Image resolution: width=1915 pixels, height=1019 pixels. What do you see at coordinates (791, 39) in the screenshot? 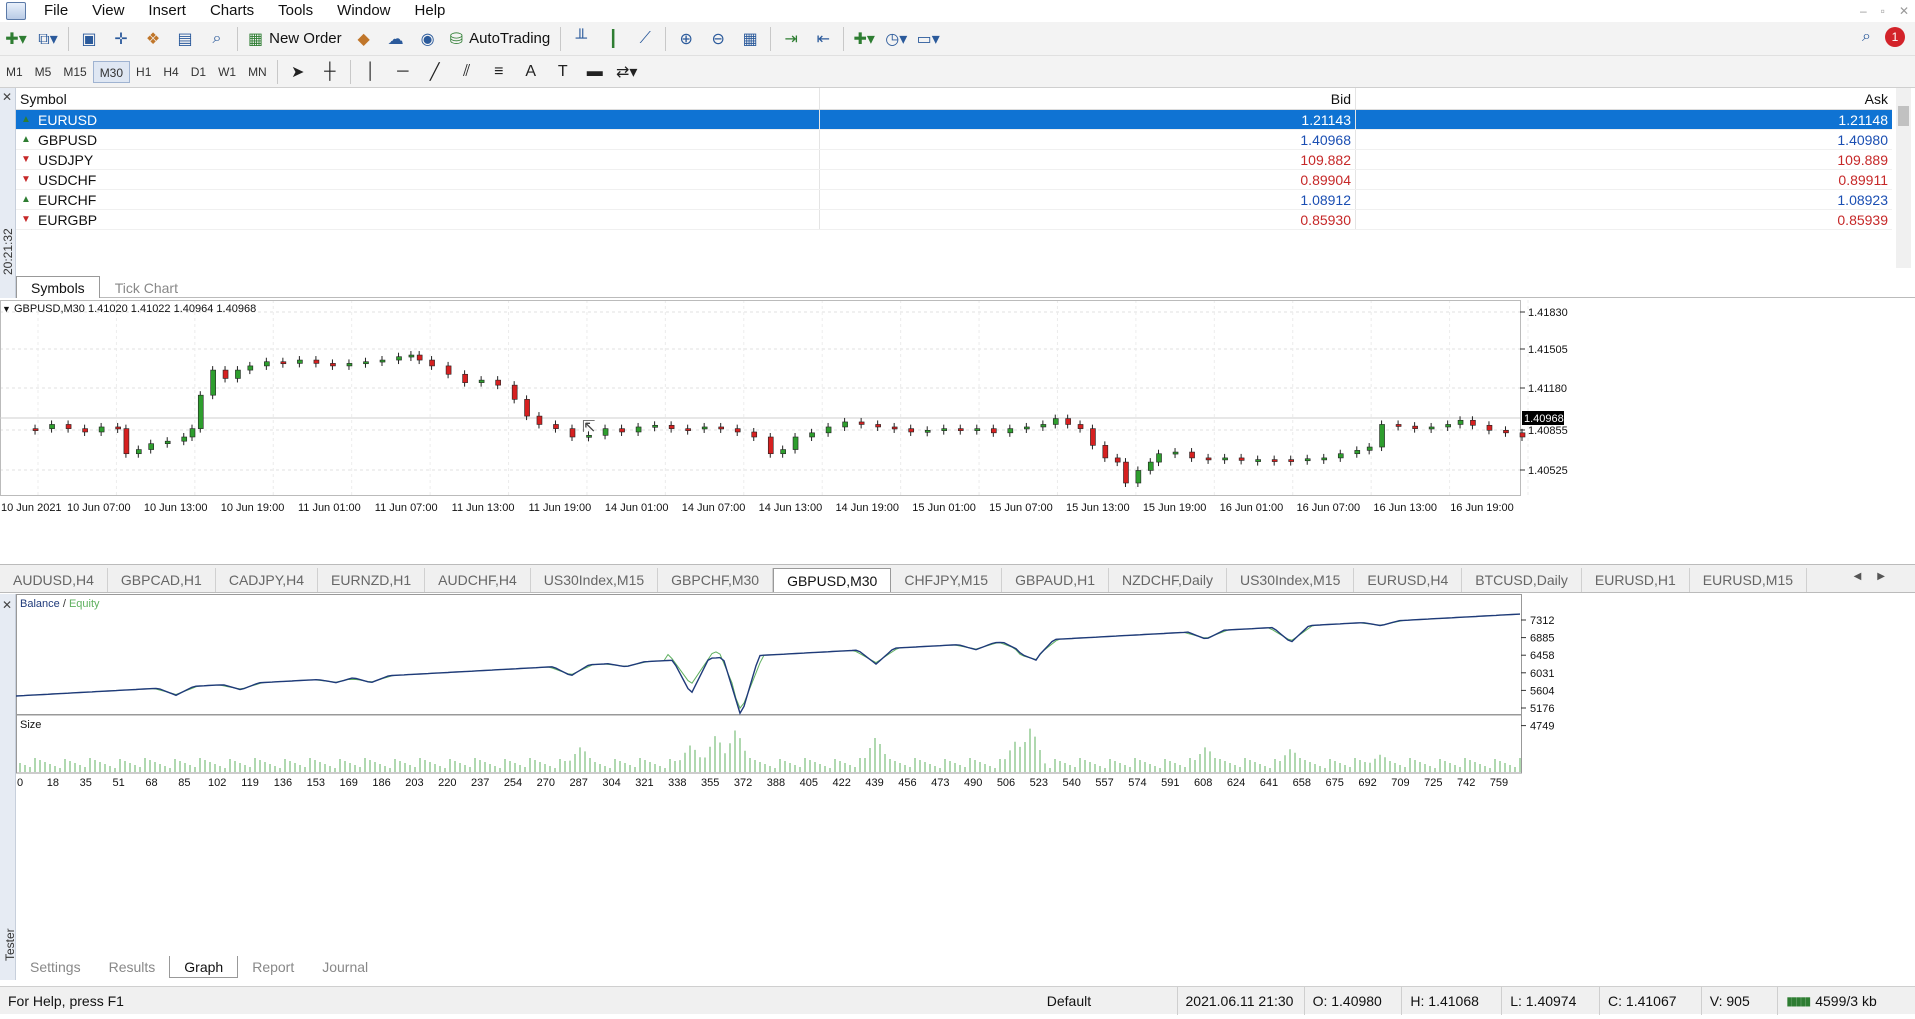
I see `auto-scroll-icon: ⇥` at bounding box center [791, 39].